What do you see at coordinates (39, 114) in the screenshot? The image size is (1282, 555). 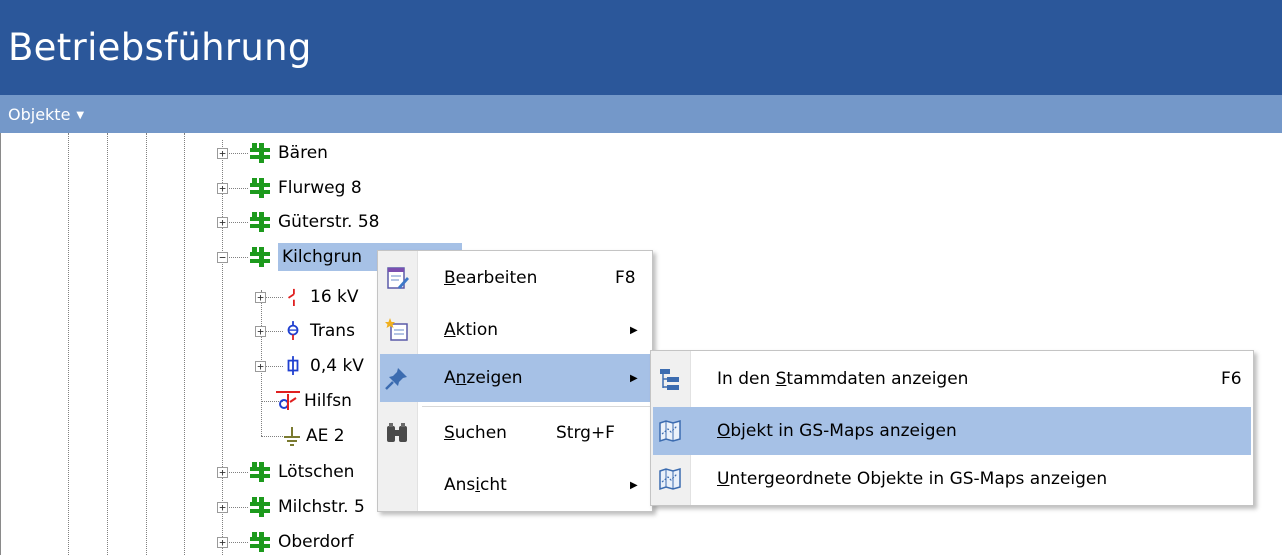 I see `objects-menu-label: Objekte` at bounding box center [39, 114].